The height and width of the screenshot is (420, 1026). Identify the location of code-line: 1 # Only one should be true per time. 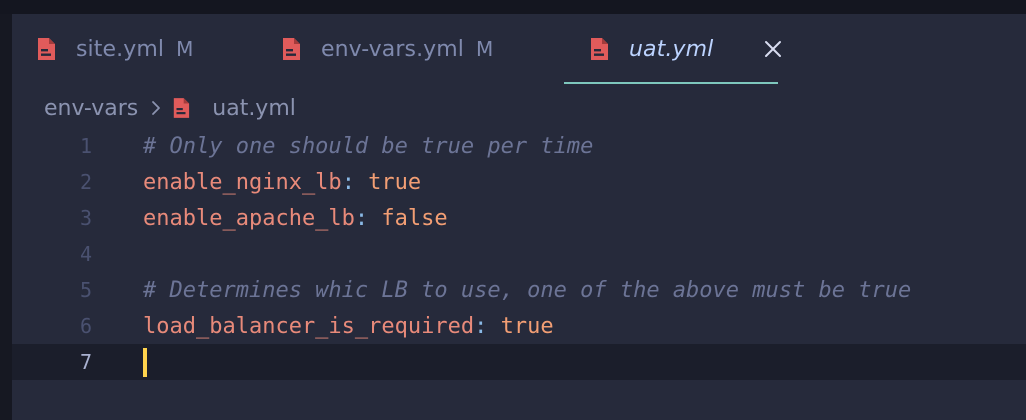
(519, 146).